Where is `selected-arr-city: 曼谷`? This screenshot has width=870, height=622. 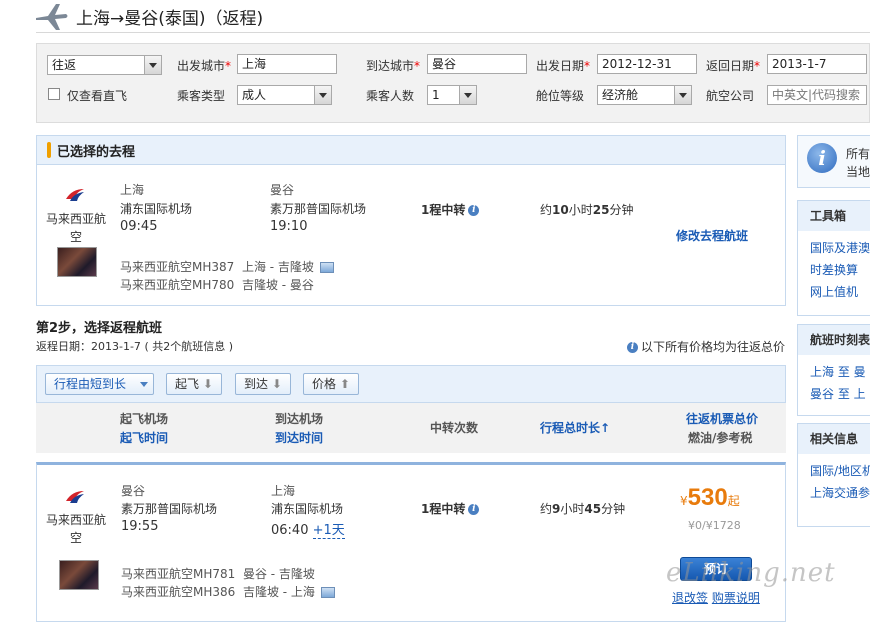
selected-arr-city: 曼谷 is located at coordinates (282, 190).